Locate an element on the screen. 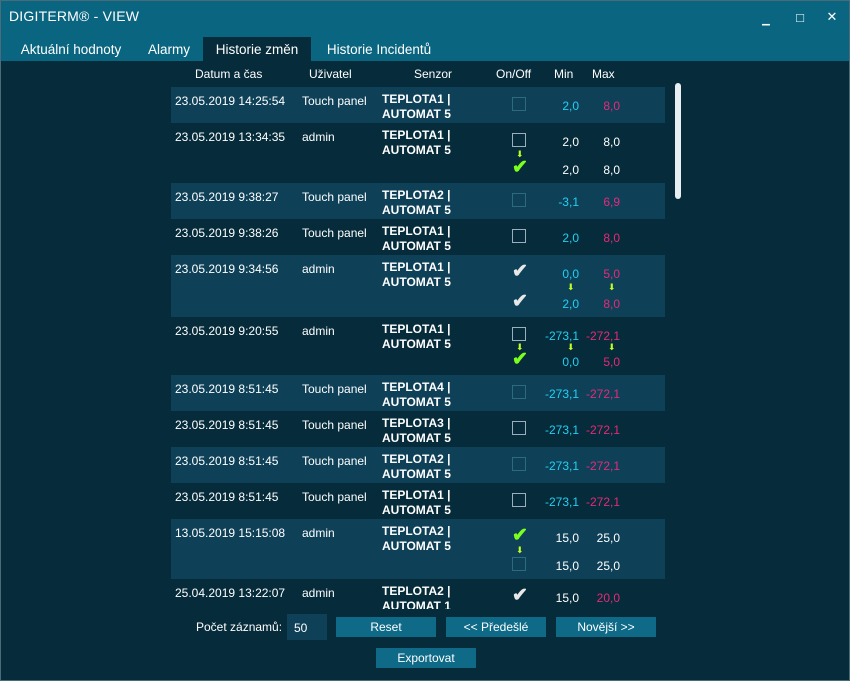 The image size is (850, 681). min-value: 2,0 is located at coordinates (570, 142).